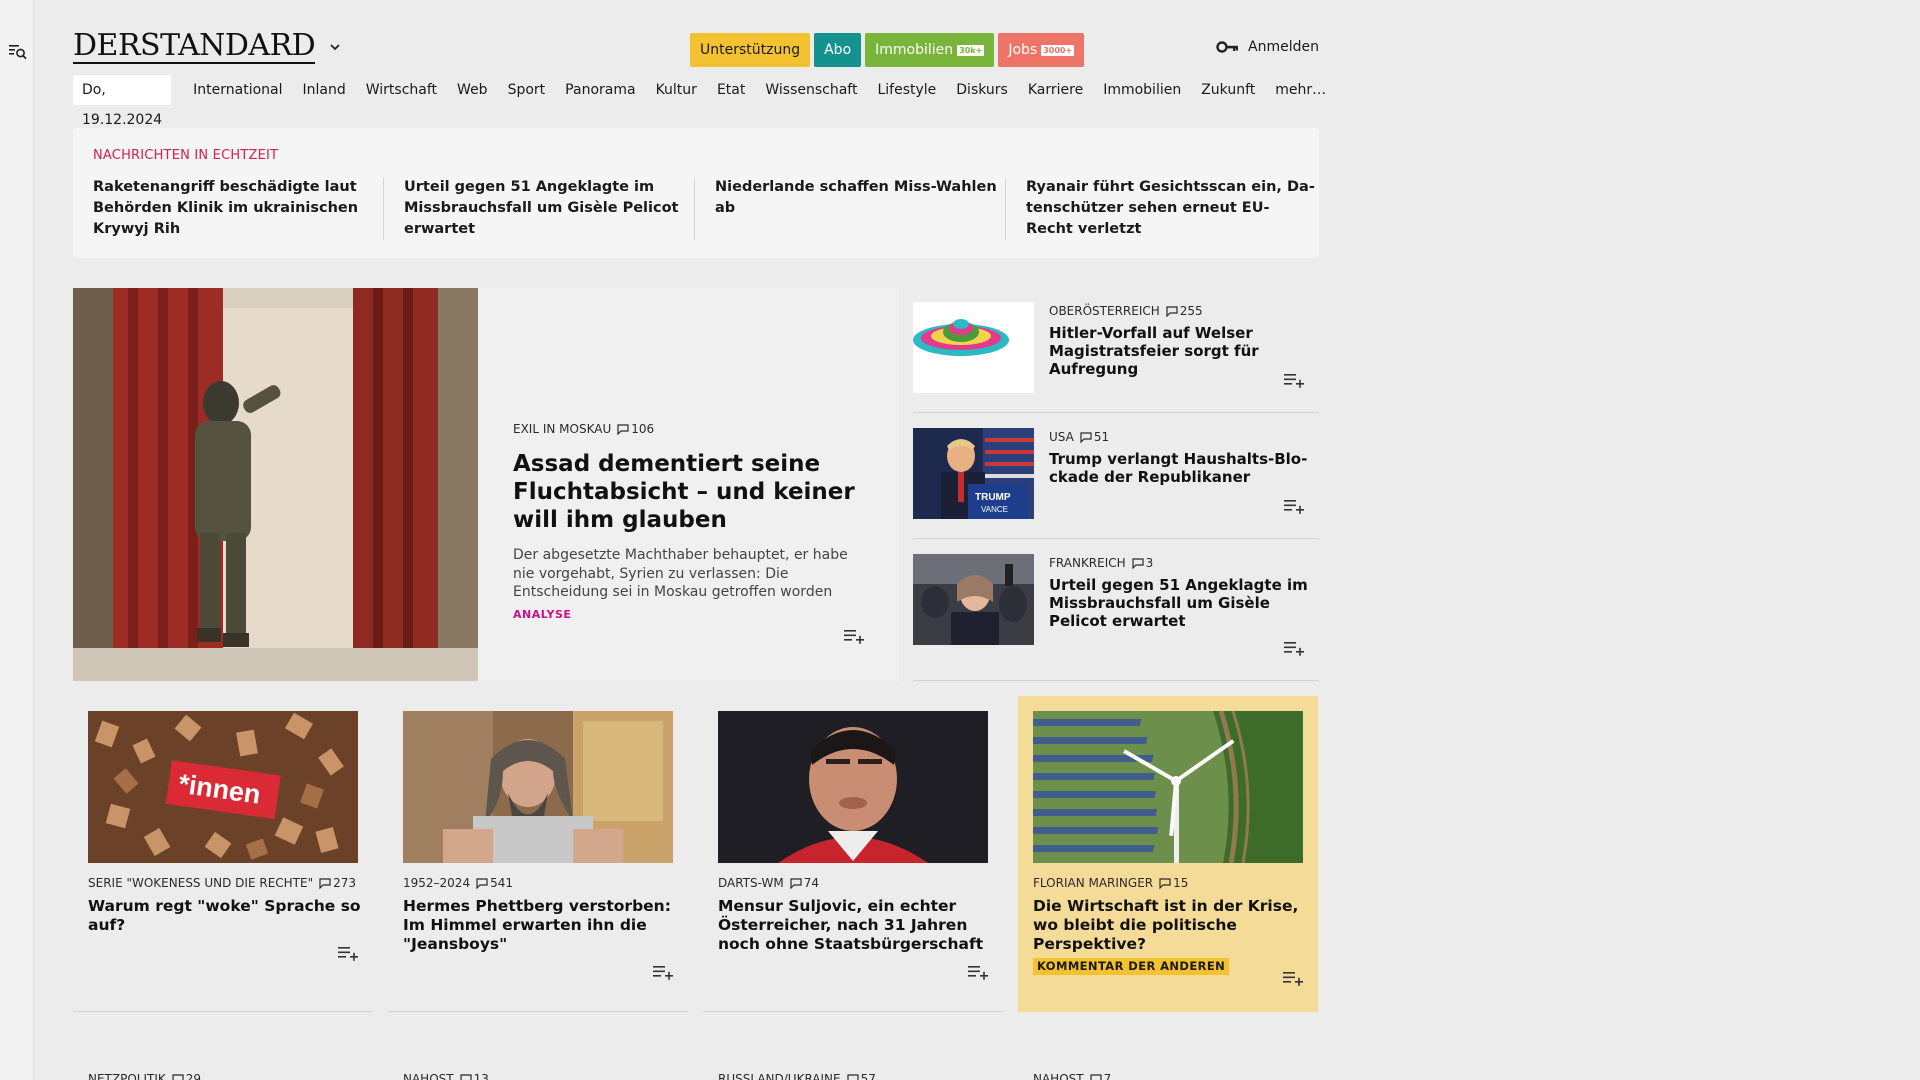  I want to click on jobs-button: Jobs 3000+, so click(1041, 50).